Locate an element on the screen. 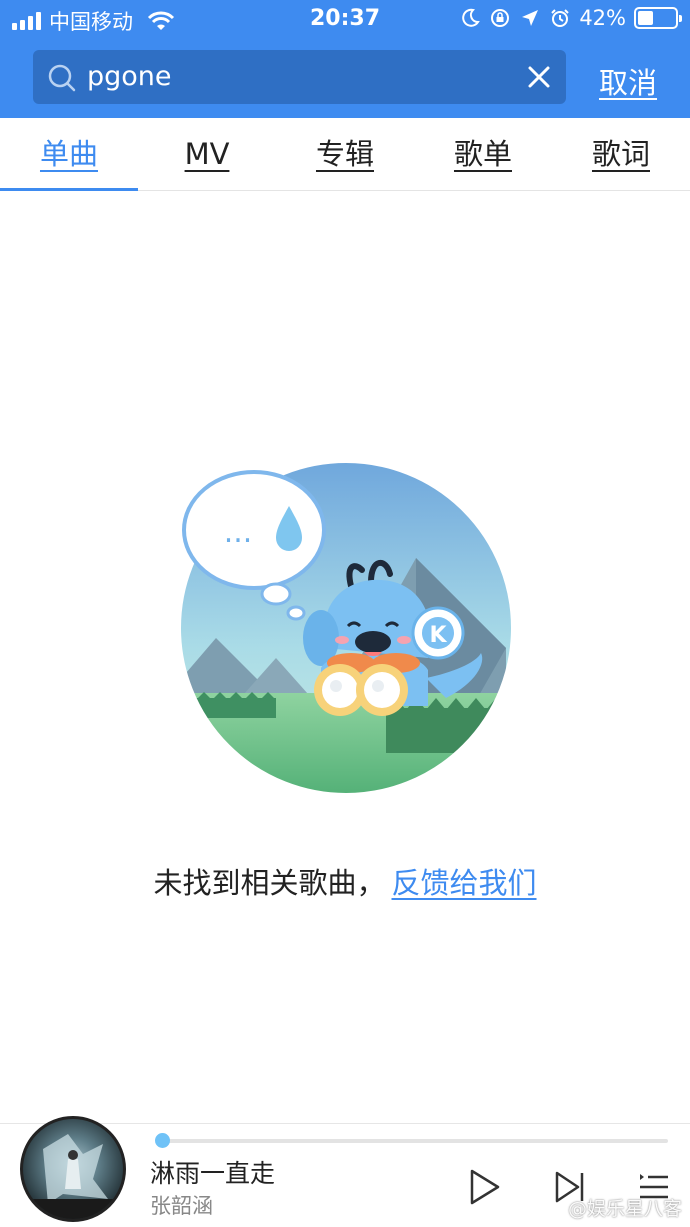 The height and width of the screenshot is (1227, 690). battery-fill is located at coordinates (645, 18).